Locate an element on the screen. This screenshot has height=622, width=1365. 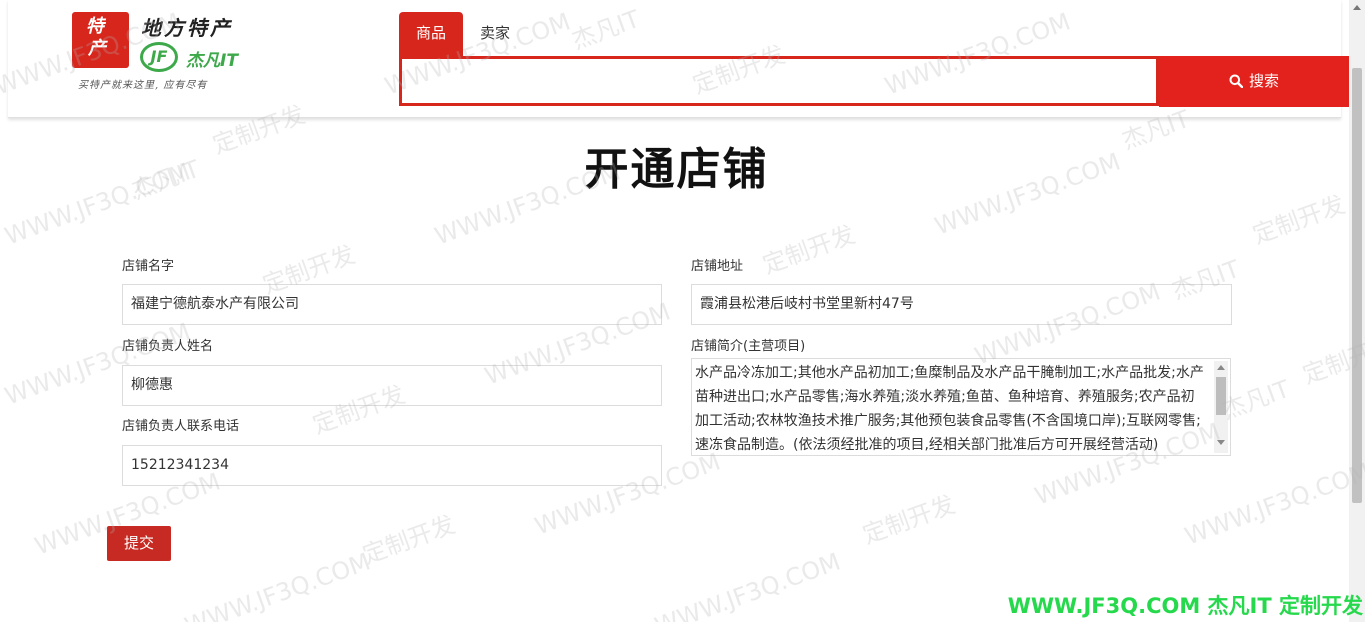
jf-logo-mark: JF is located at coordinates (159, 57).